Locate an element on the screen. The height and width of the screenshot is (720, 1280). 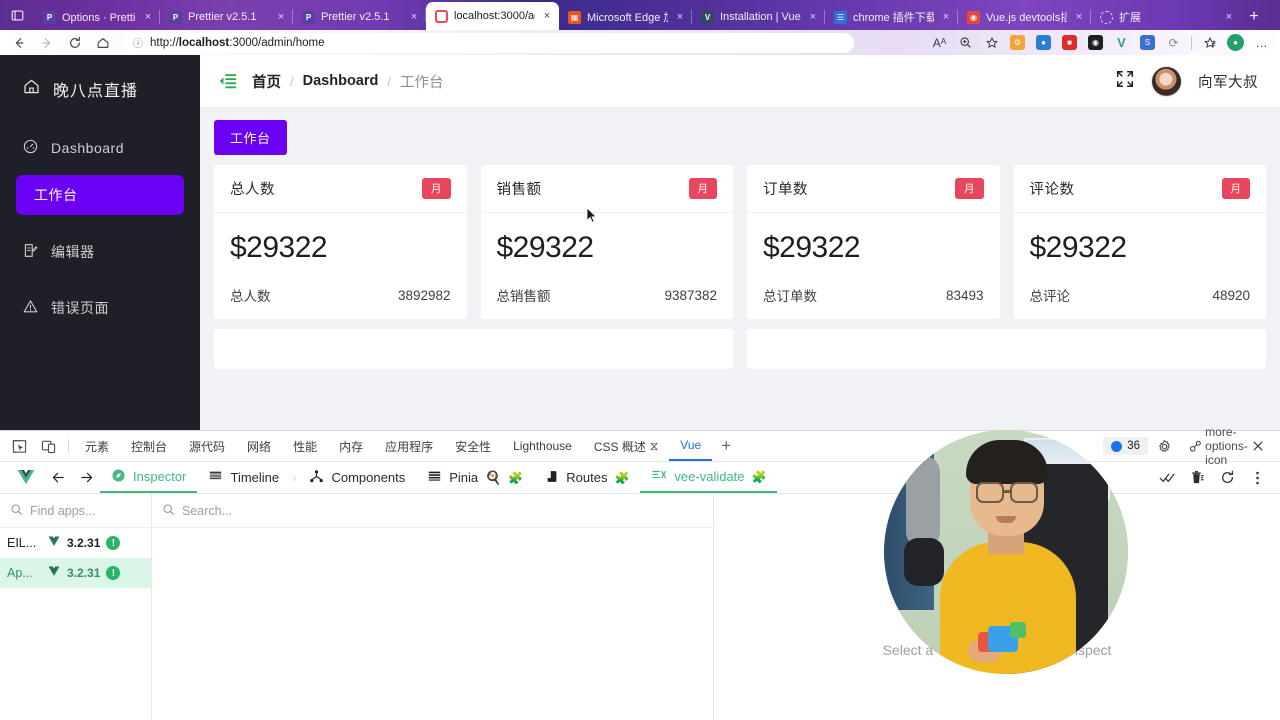
devtools-tab-vue: Vue is located at coordinates (691, 446).